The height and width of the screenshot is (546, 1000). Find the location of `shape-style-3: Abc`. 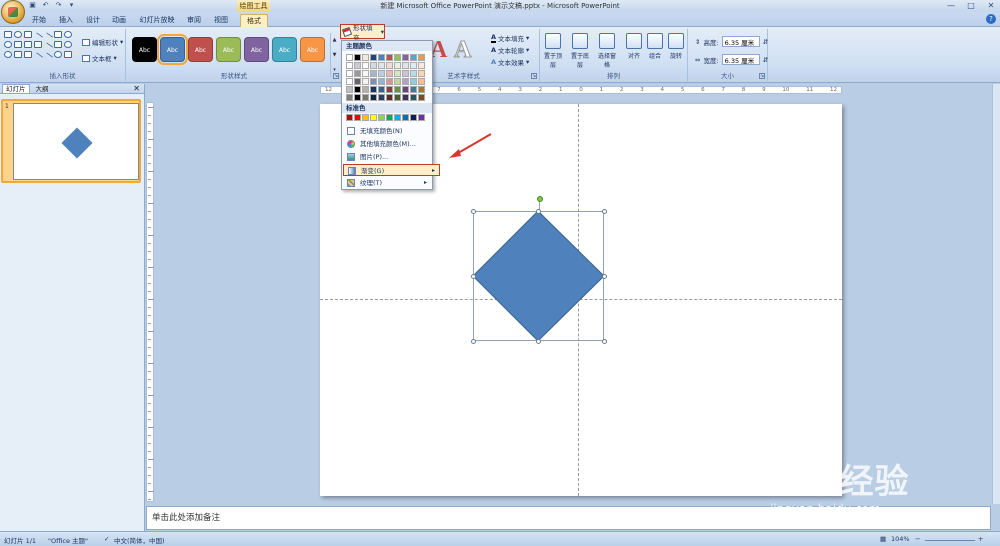

shape-style-3: Abc is located at coordinates (200, 49).